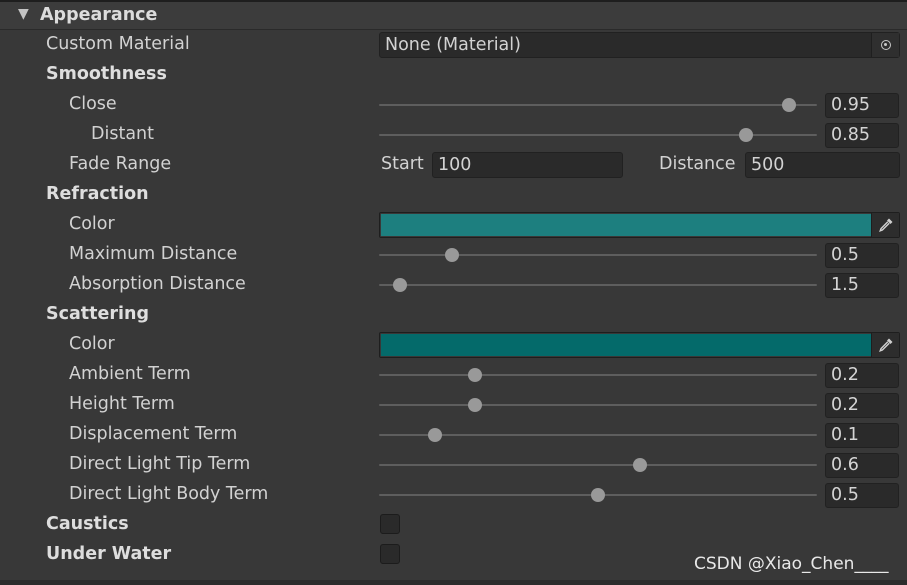 The image size is (907, 585). What do you see at coordinates (862, 465) in the screenshot?
I see `direct-light-tip-term-value-field: 0.6` at bounding box center [862, 465].